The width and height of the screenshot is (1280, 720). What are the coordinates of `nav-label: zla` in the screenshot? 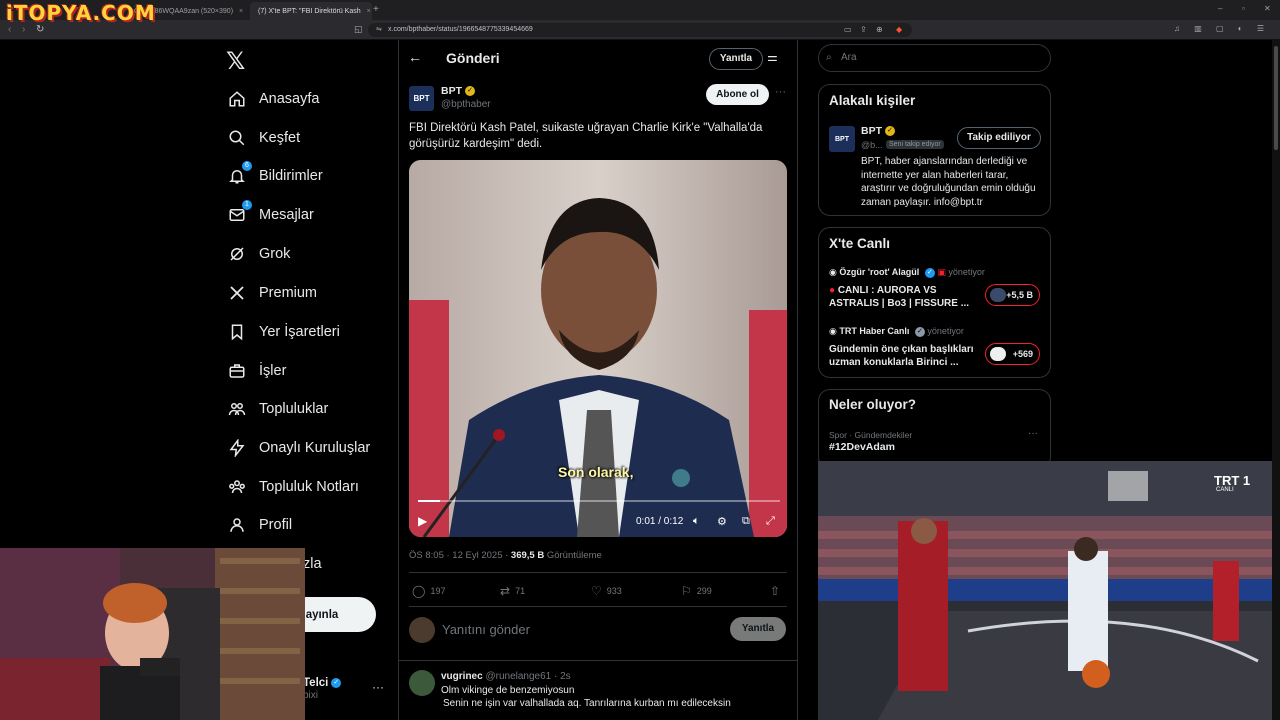 It's located at (312, 564).